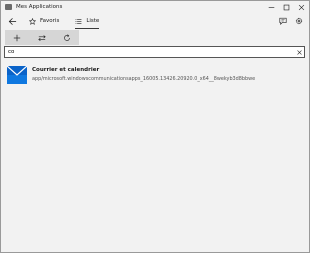  I want to click on window-title: Mes Applications, so click(39, 7).